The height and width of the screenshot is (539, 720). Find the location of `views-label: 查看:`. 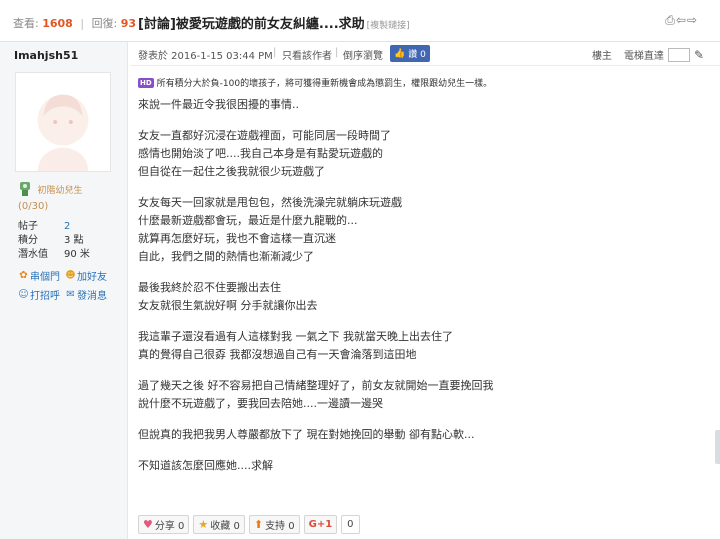

views-label: 查看: is located at coordinates (26, 23).